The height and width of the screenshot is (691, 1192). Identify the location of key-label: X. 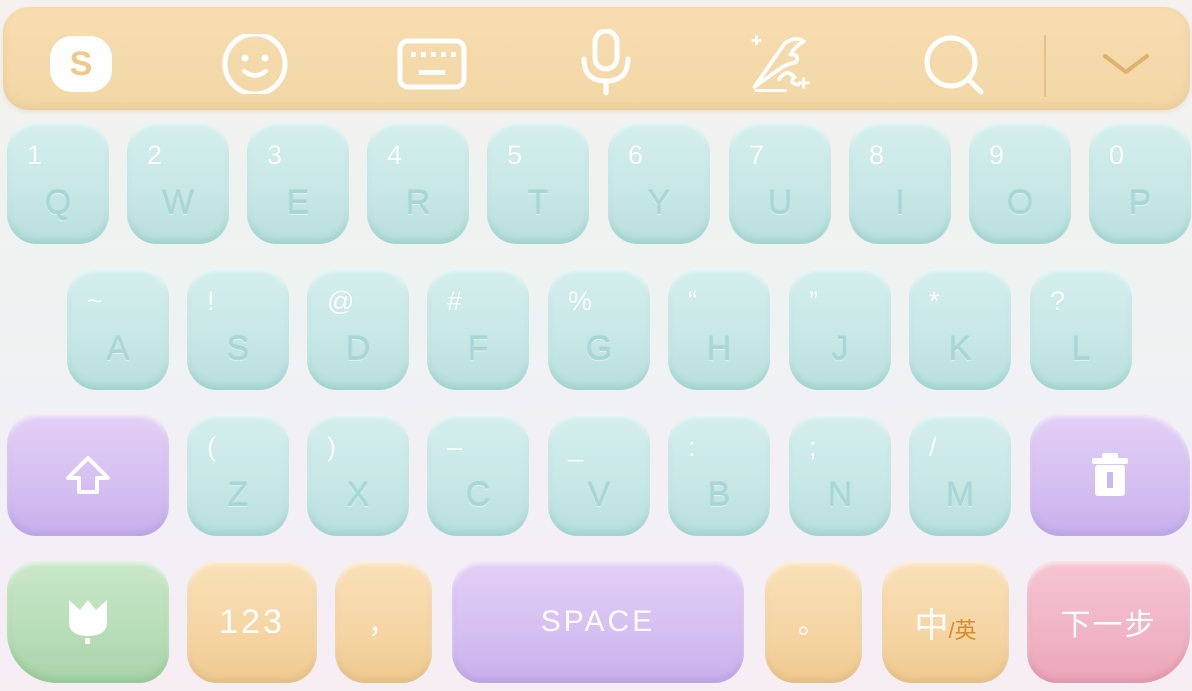
(358, 495).